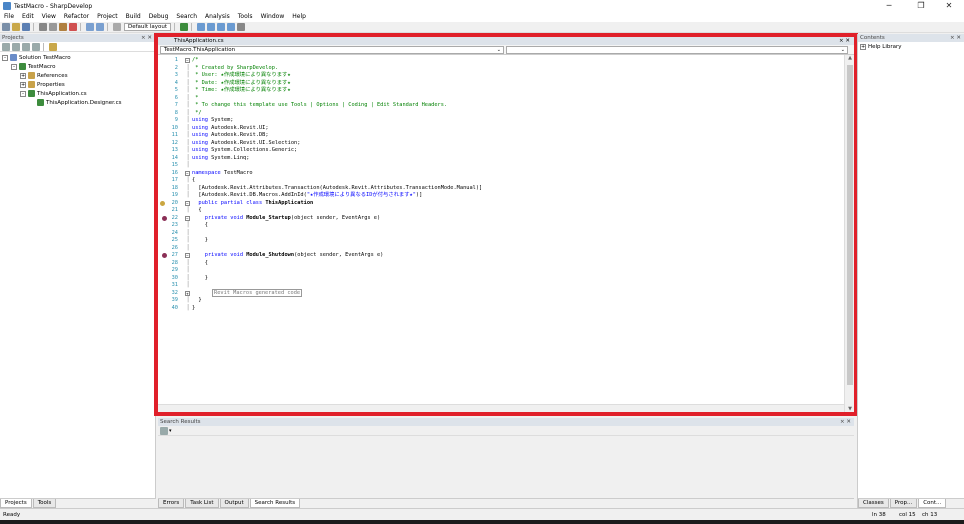 The width and height of the screenshot is (964, 524). I want to click on menu-item-tools: Tools, so click(245, 17).